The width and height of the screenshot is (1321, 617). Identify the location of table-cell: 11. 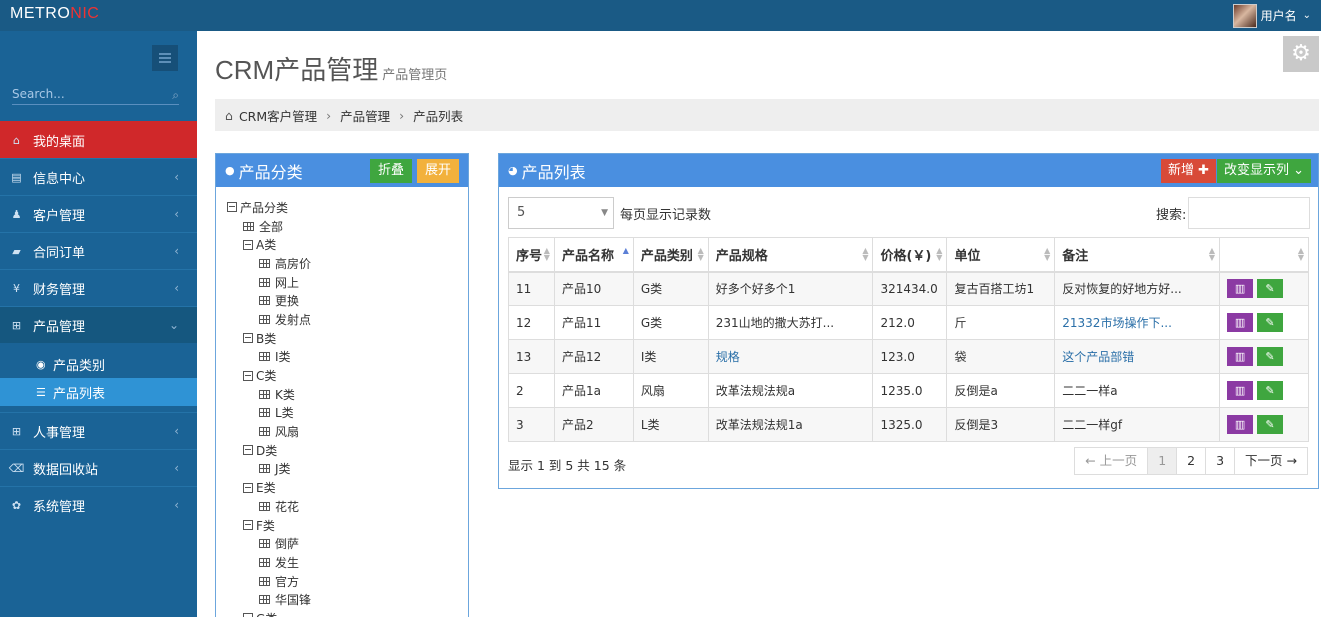
(531, 288).